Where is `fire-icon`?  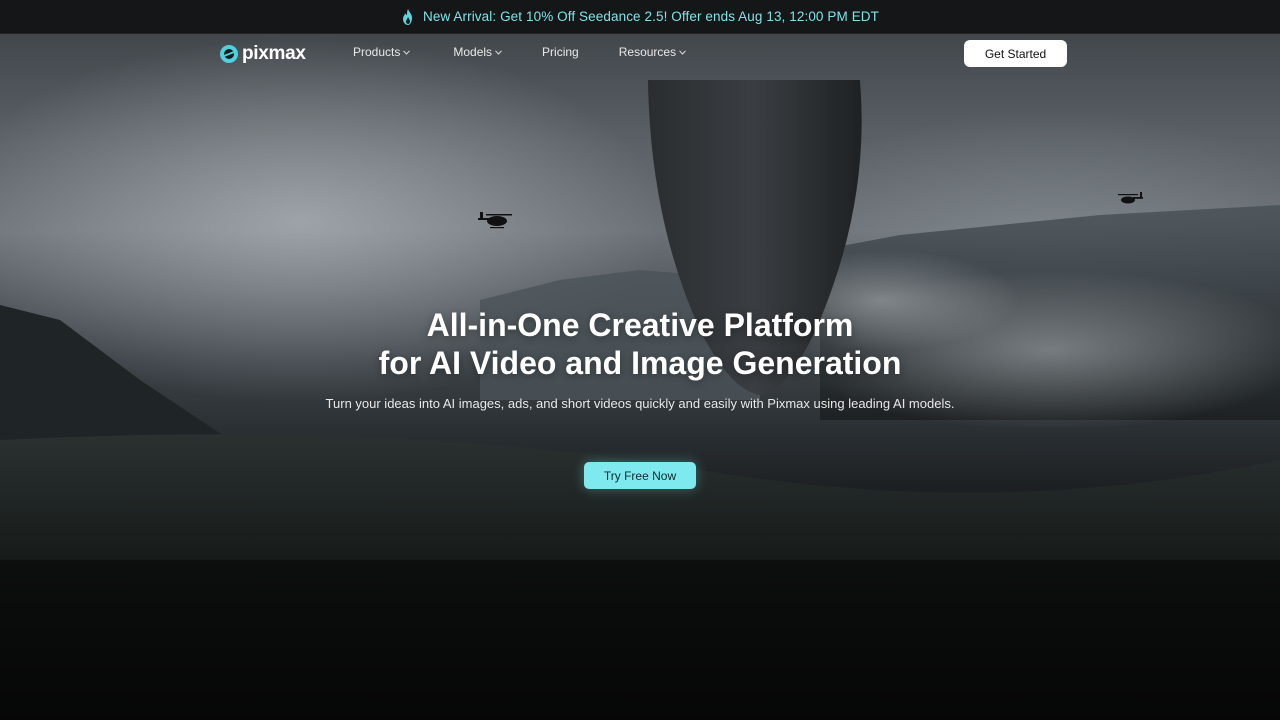 fire-icon is located at coordinates (407, 16).